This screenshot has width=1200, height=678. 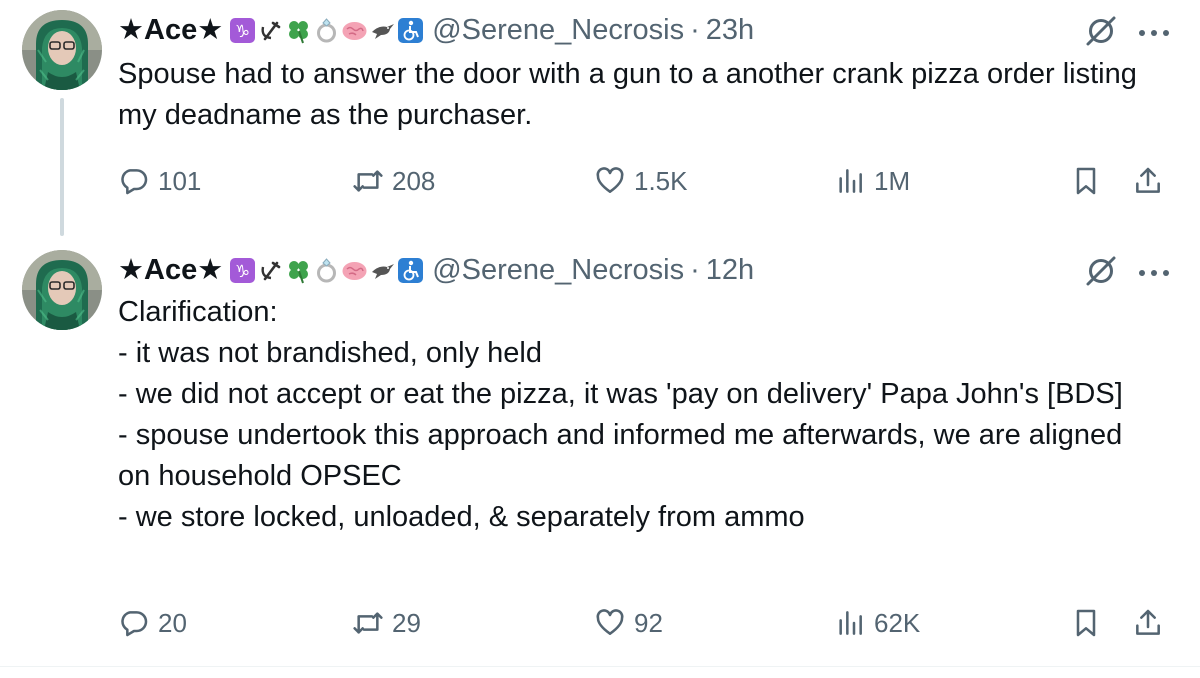 I want to click on tweet-header: ★Ace★ ♑ @Serene_Necrosis · 23h, so click(x=436, y=30).